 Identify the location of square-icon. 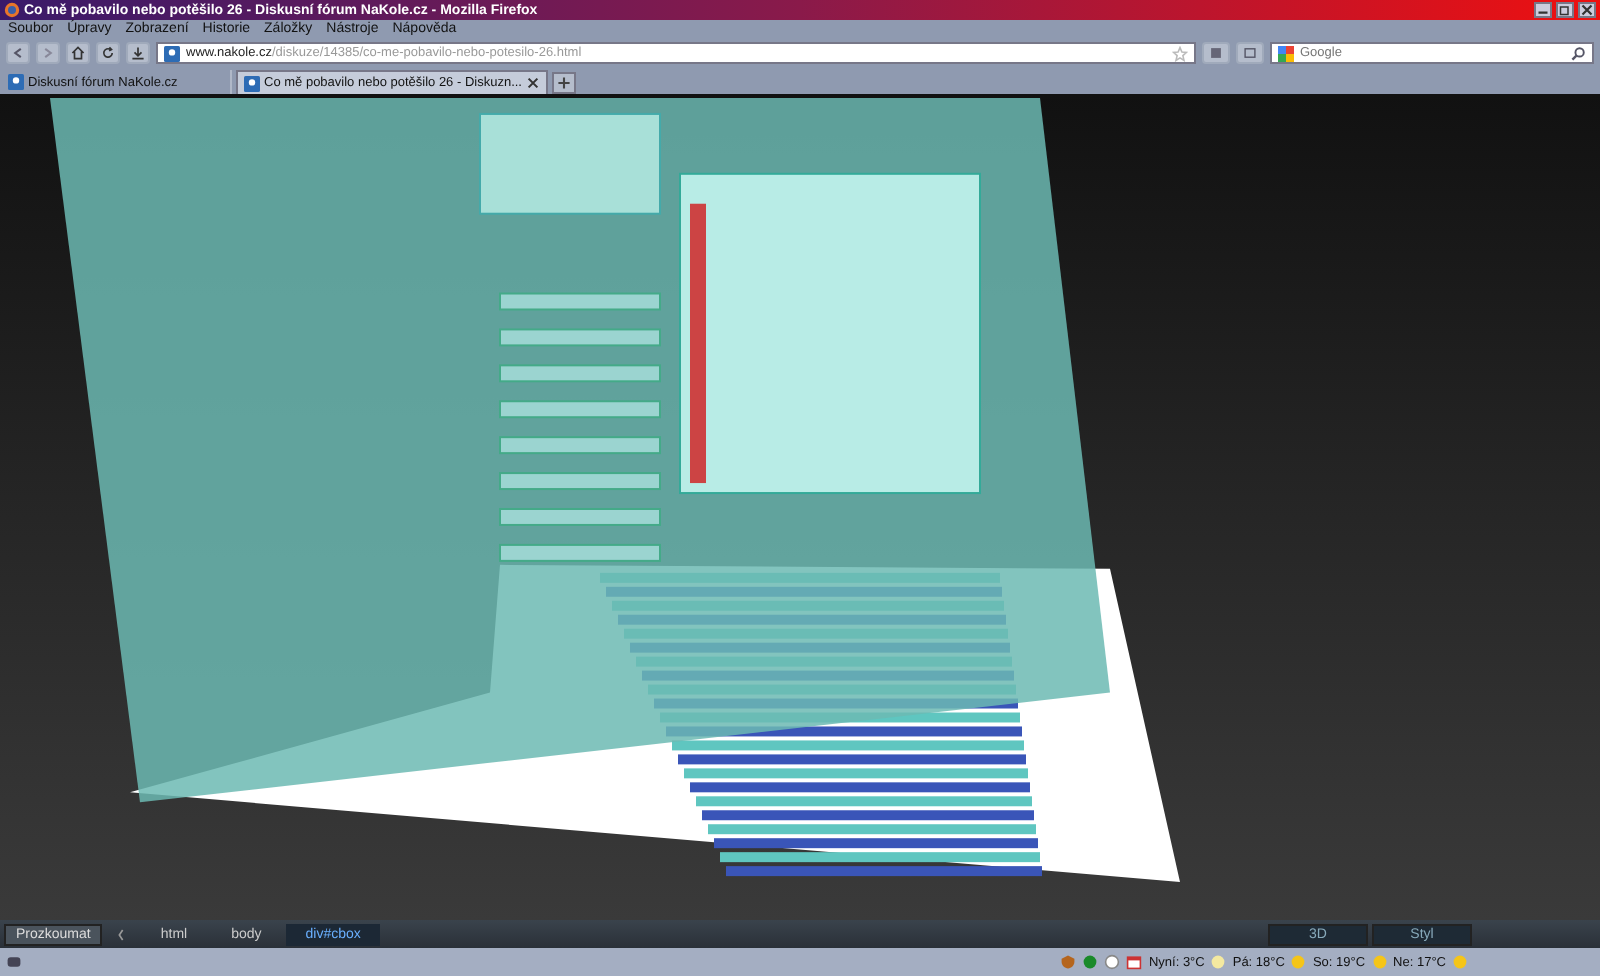
(1216, 53).